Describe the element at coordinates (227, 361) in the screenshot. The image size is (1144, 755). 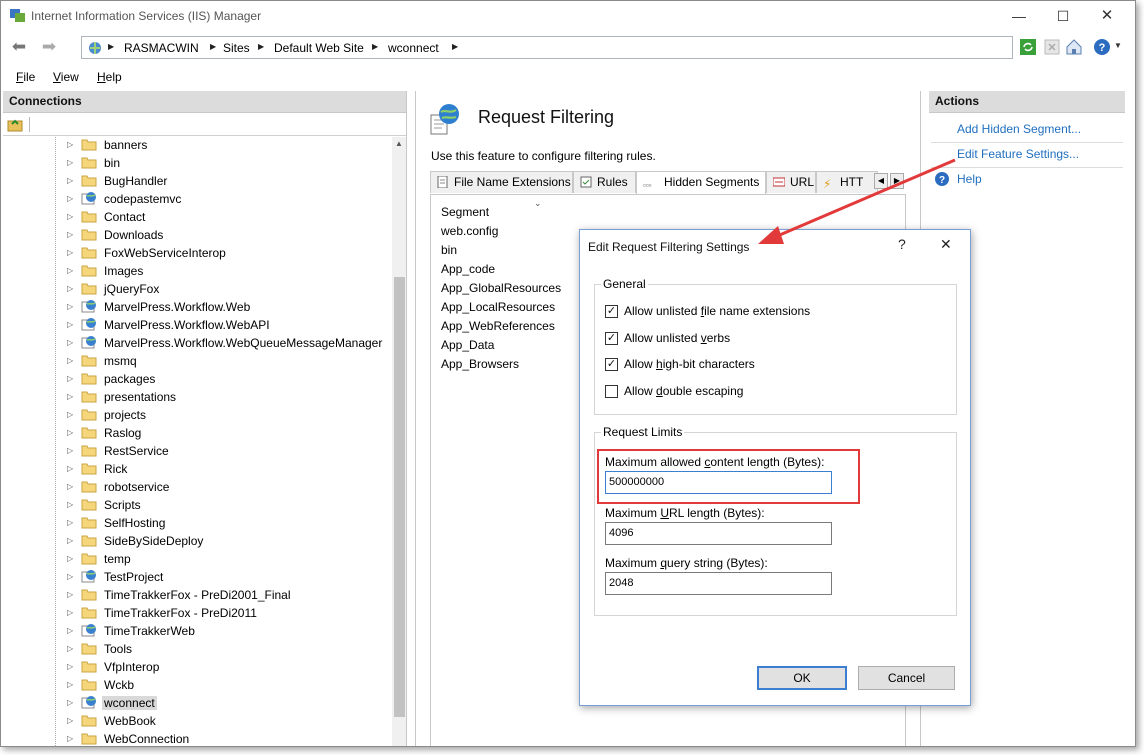
I see `tree-item: ▷ msmq` at that location.